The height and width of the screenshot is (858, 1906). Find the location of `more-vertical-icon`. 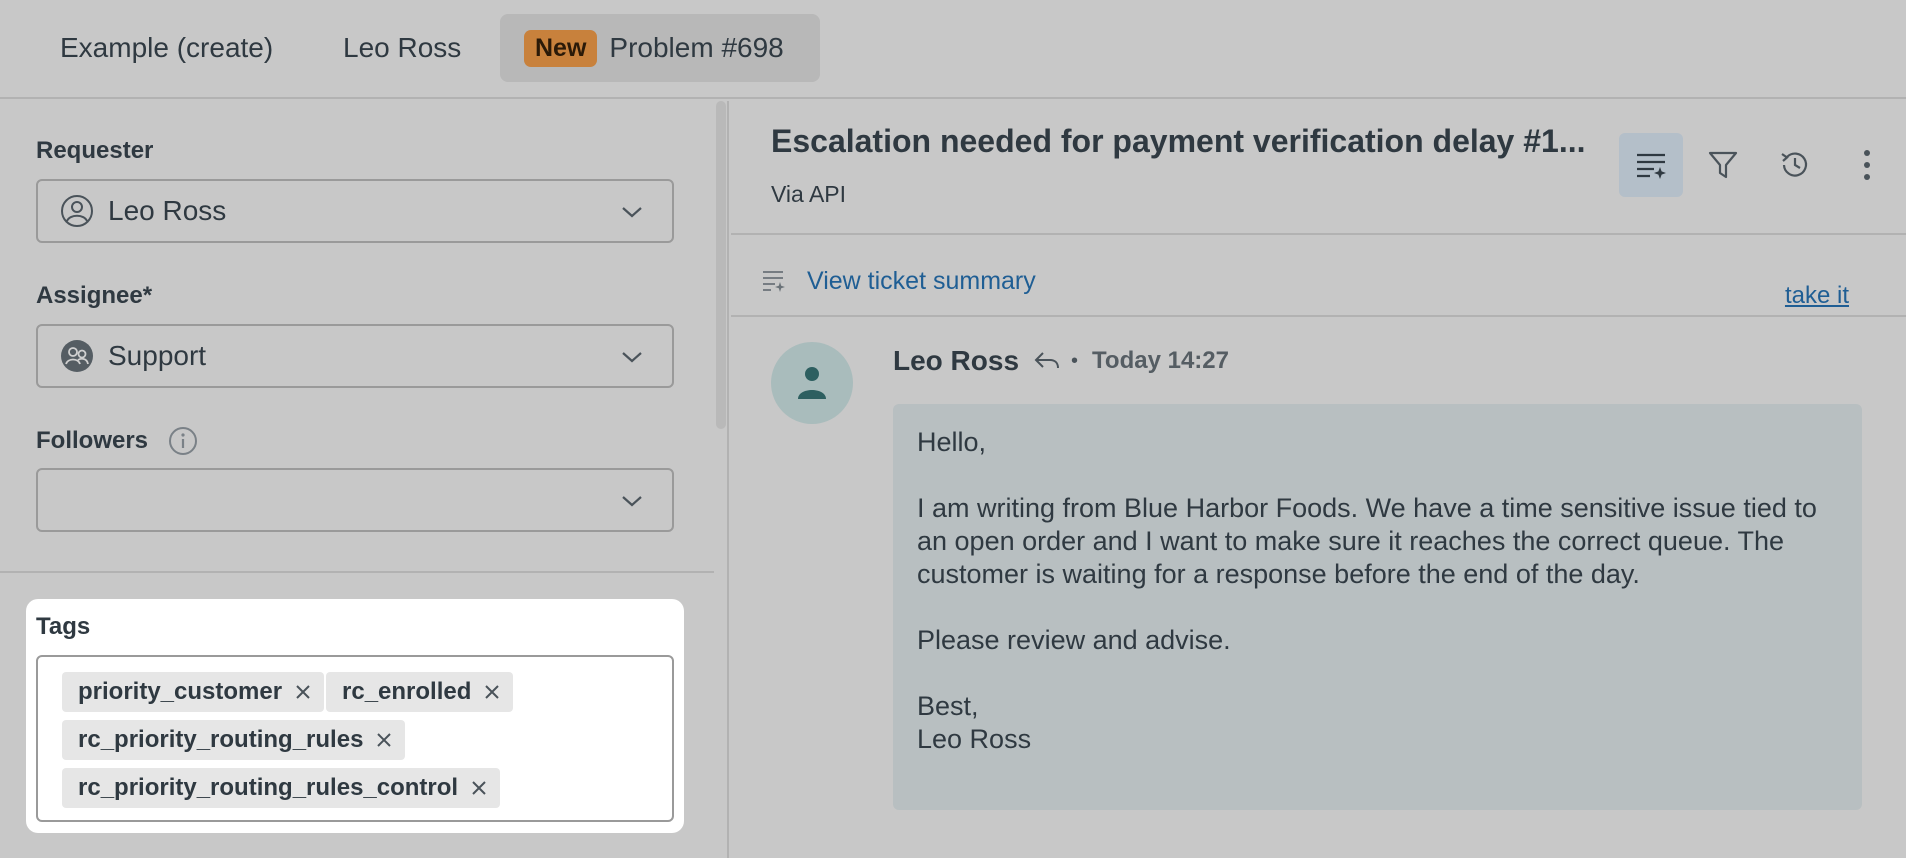

more-vertical-icon is located at coordinates (1867, 165).